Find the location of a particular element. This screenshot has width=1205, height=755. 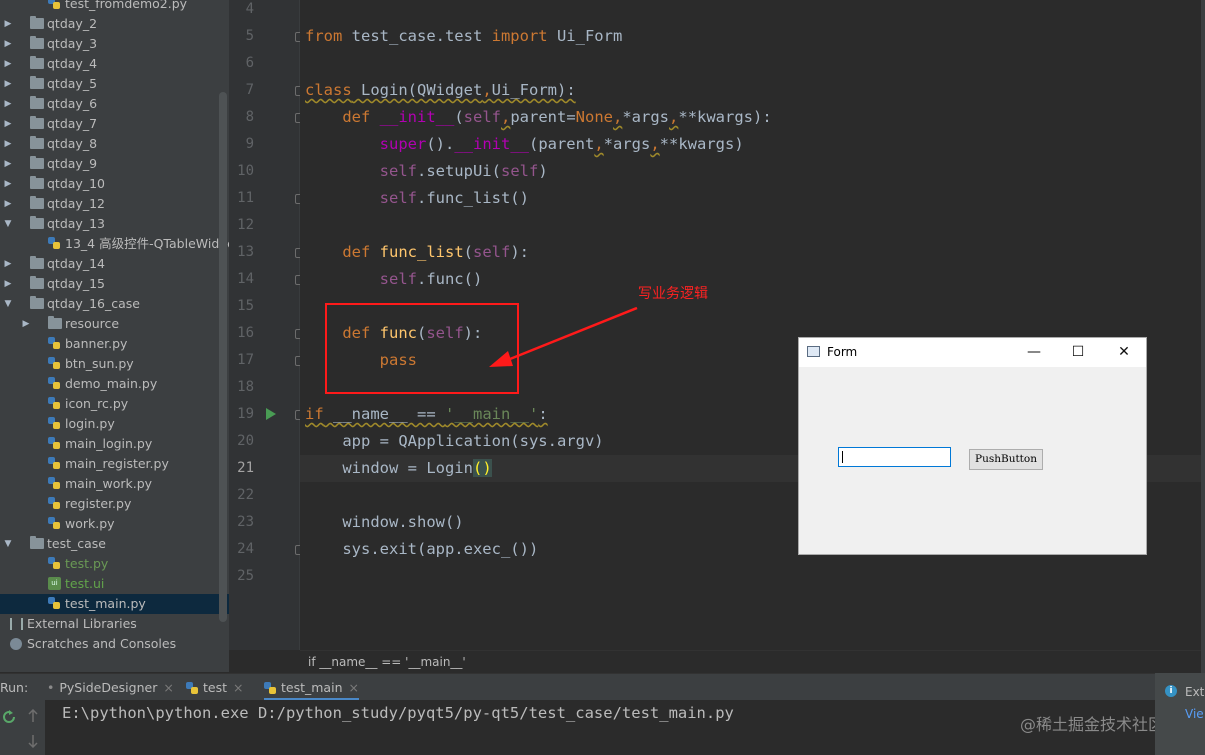

line-number: 17 is located at coordinates (245, 360).